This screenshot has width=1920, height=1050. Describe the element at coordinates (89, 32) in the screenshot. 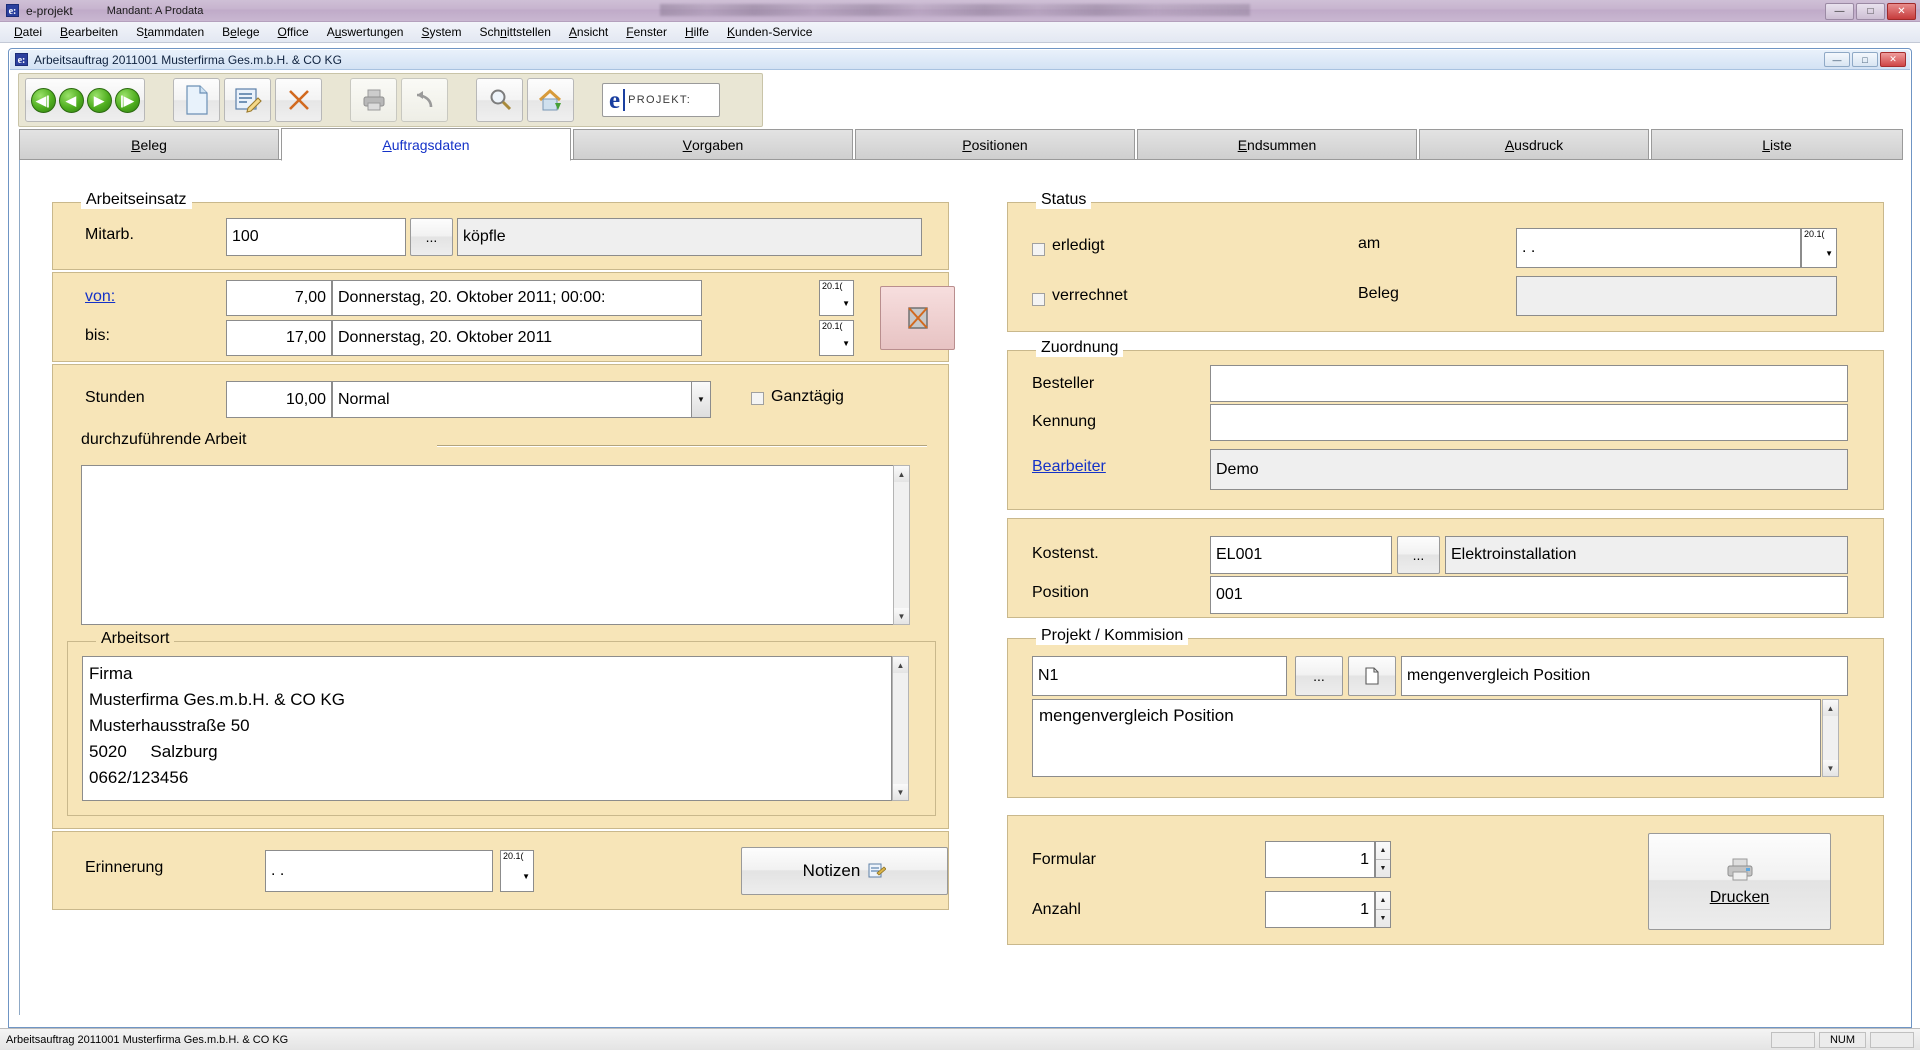

I see `menu-item-bearbeiten: Bearbeiten` at that location.